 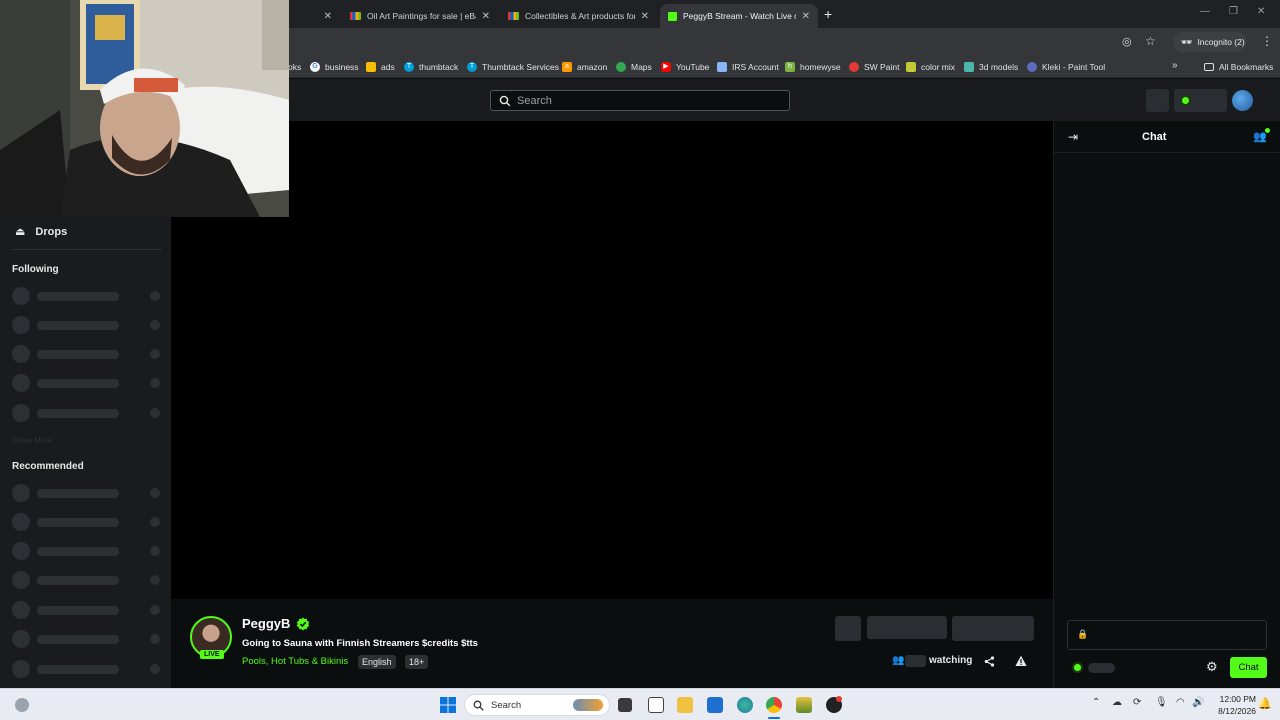 I want to click on active-app-indicator, so click(x=774, y=718).